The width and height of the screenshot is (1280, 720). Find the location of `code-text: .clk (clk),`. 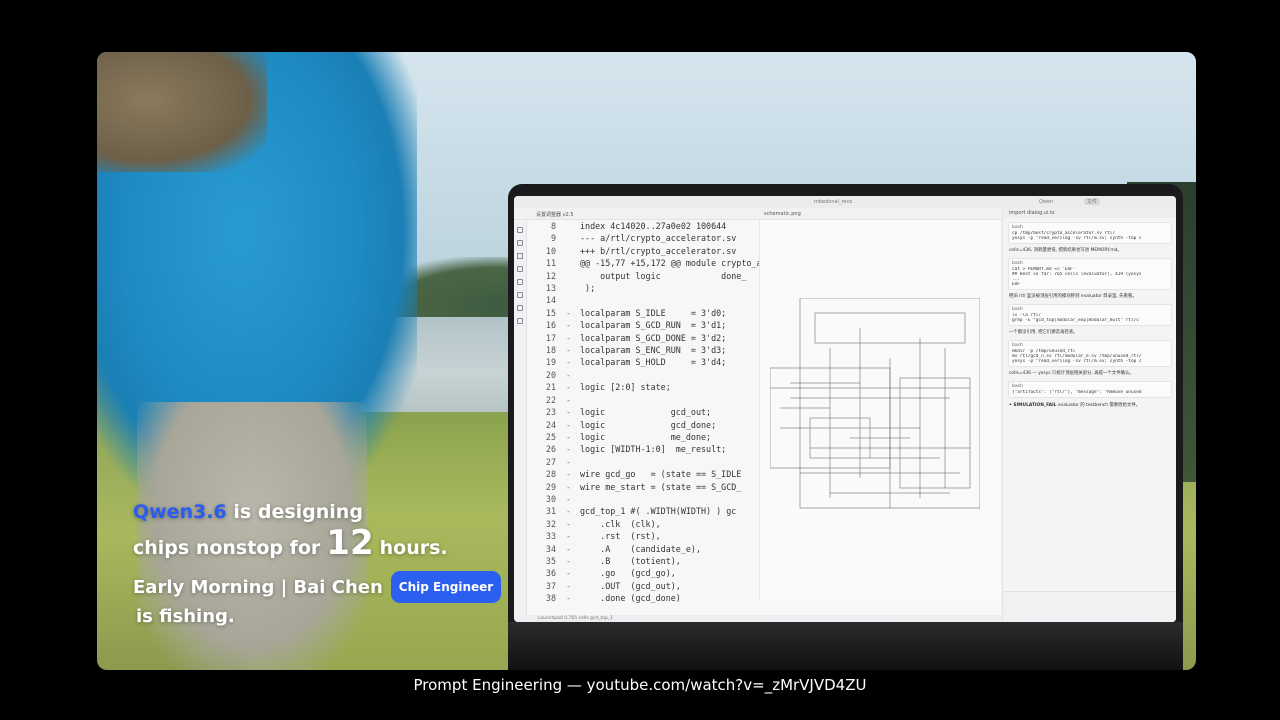

code-text: .clk (clk), is located at coordinates (620, 523).